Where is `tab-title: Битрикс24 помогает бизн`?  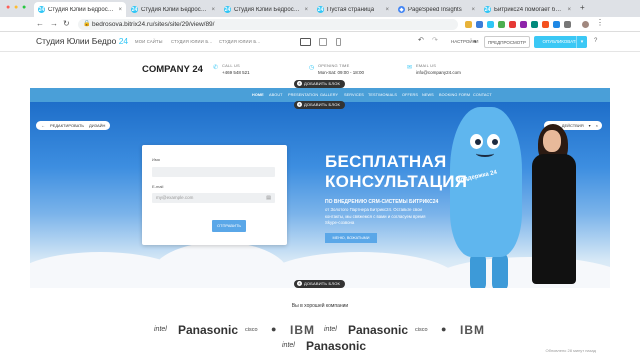
tab-title: Битрикс24 помогает бизн is located at coordinates (529, 9).